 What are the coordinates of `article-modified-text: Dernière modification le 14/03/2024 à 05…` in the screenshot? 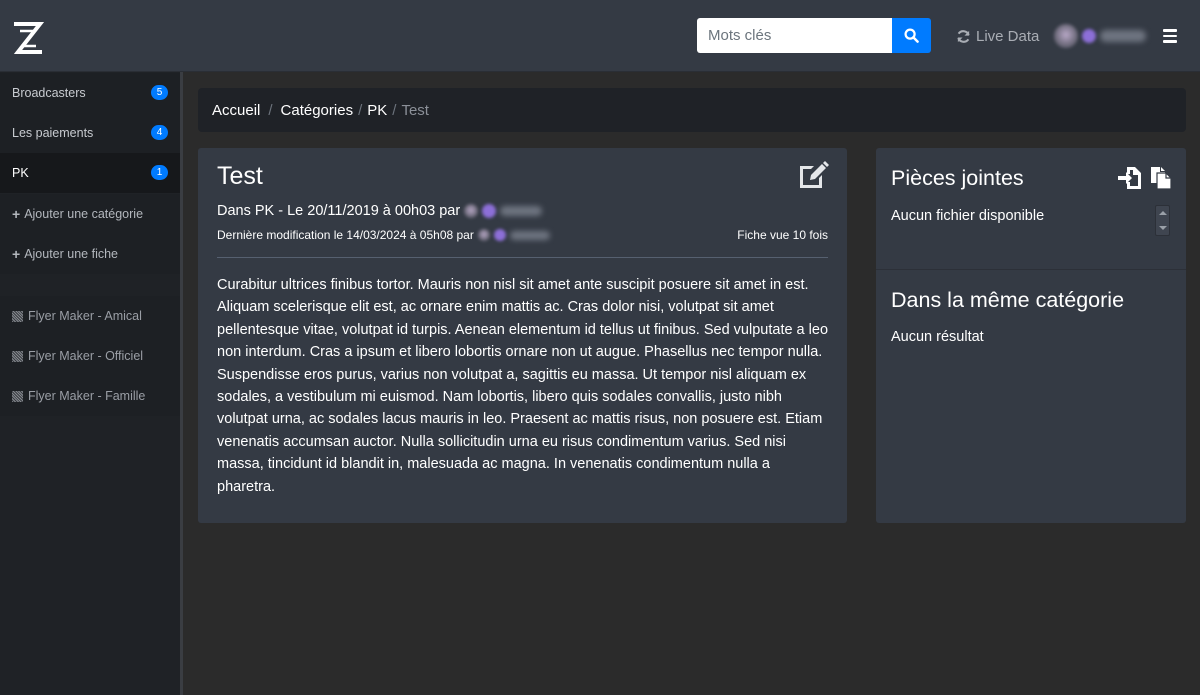 It's located at (345, 235).